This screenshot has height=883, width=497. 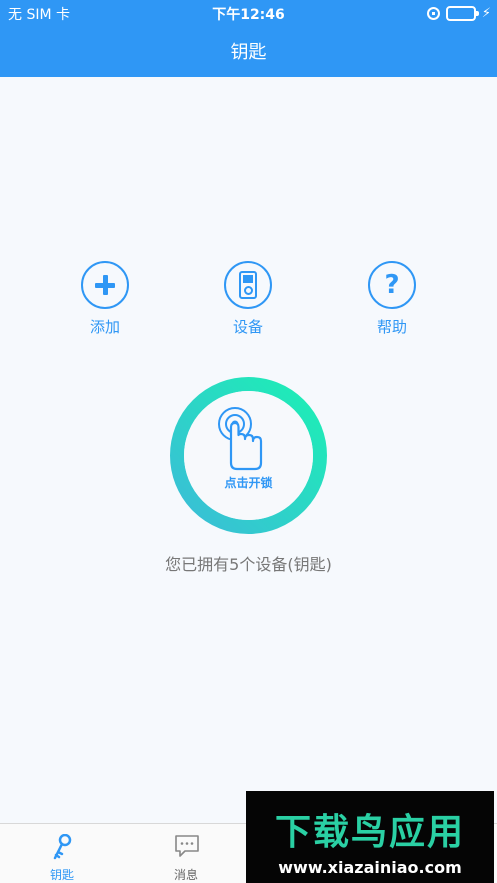 I want to click on key-icon, so click(x=62, y=847).